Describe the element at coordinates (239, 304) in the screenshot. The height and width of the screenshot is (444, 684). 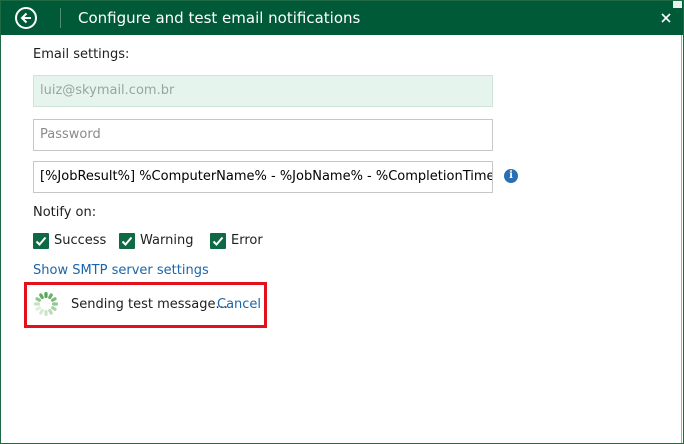
I see `cancel-link: Cancel` at that location.